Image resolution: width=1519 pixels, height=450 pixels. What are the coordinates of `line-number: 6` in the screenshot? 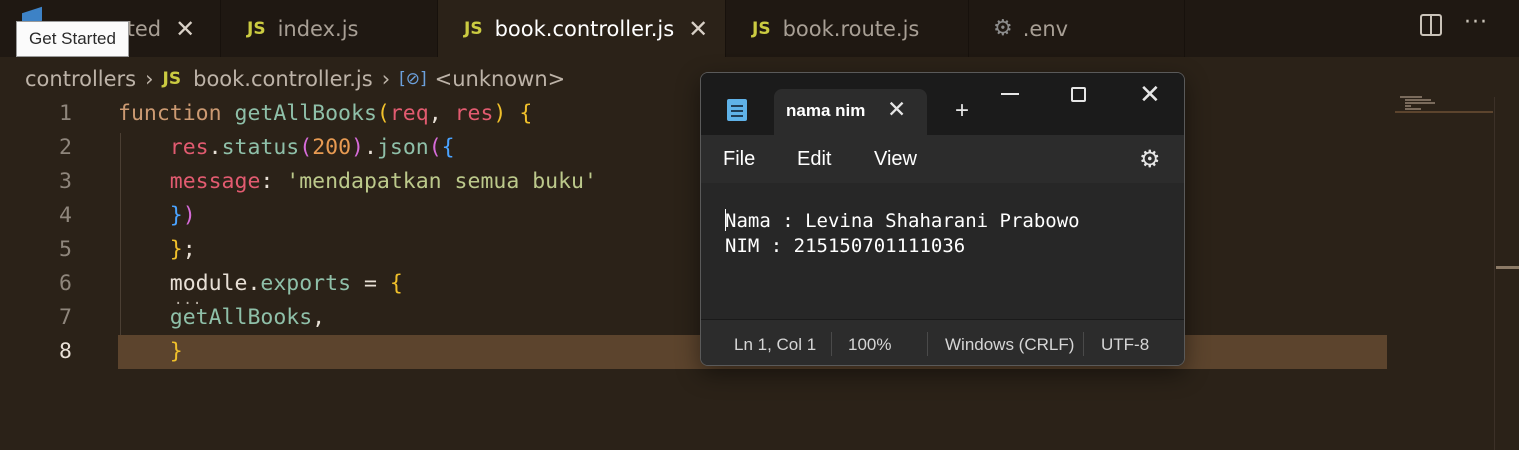 It's located at (65, 283).